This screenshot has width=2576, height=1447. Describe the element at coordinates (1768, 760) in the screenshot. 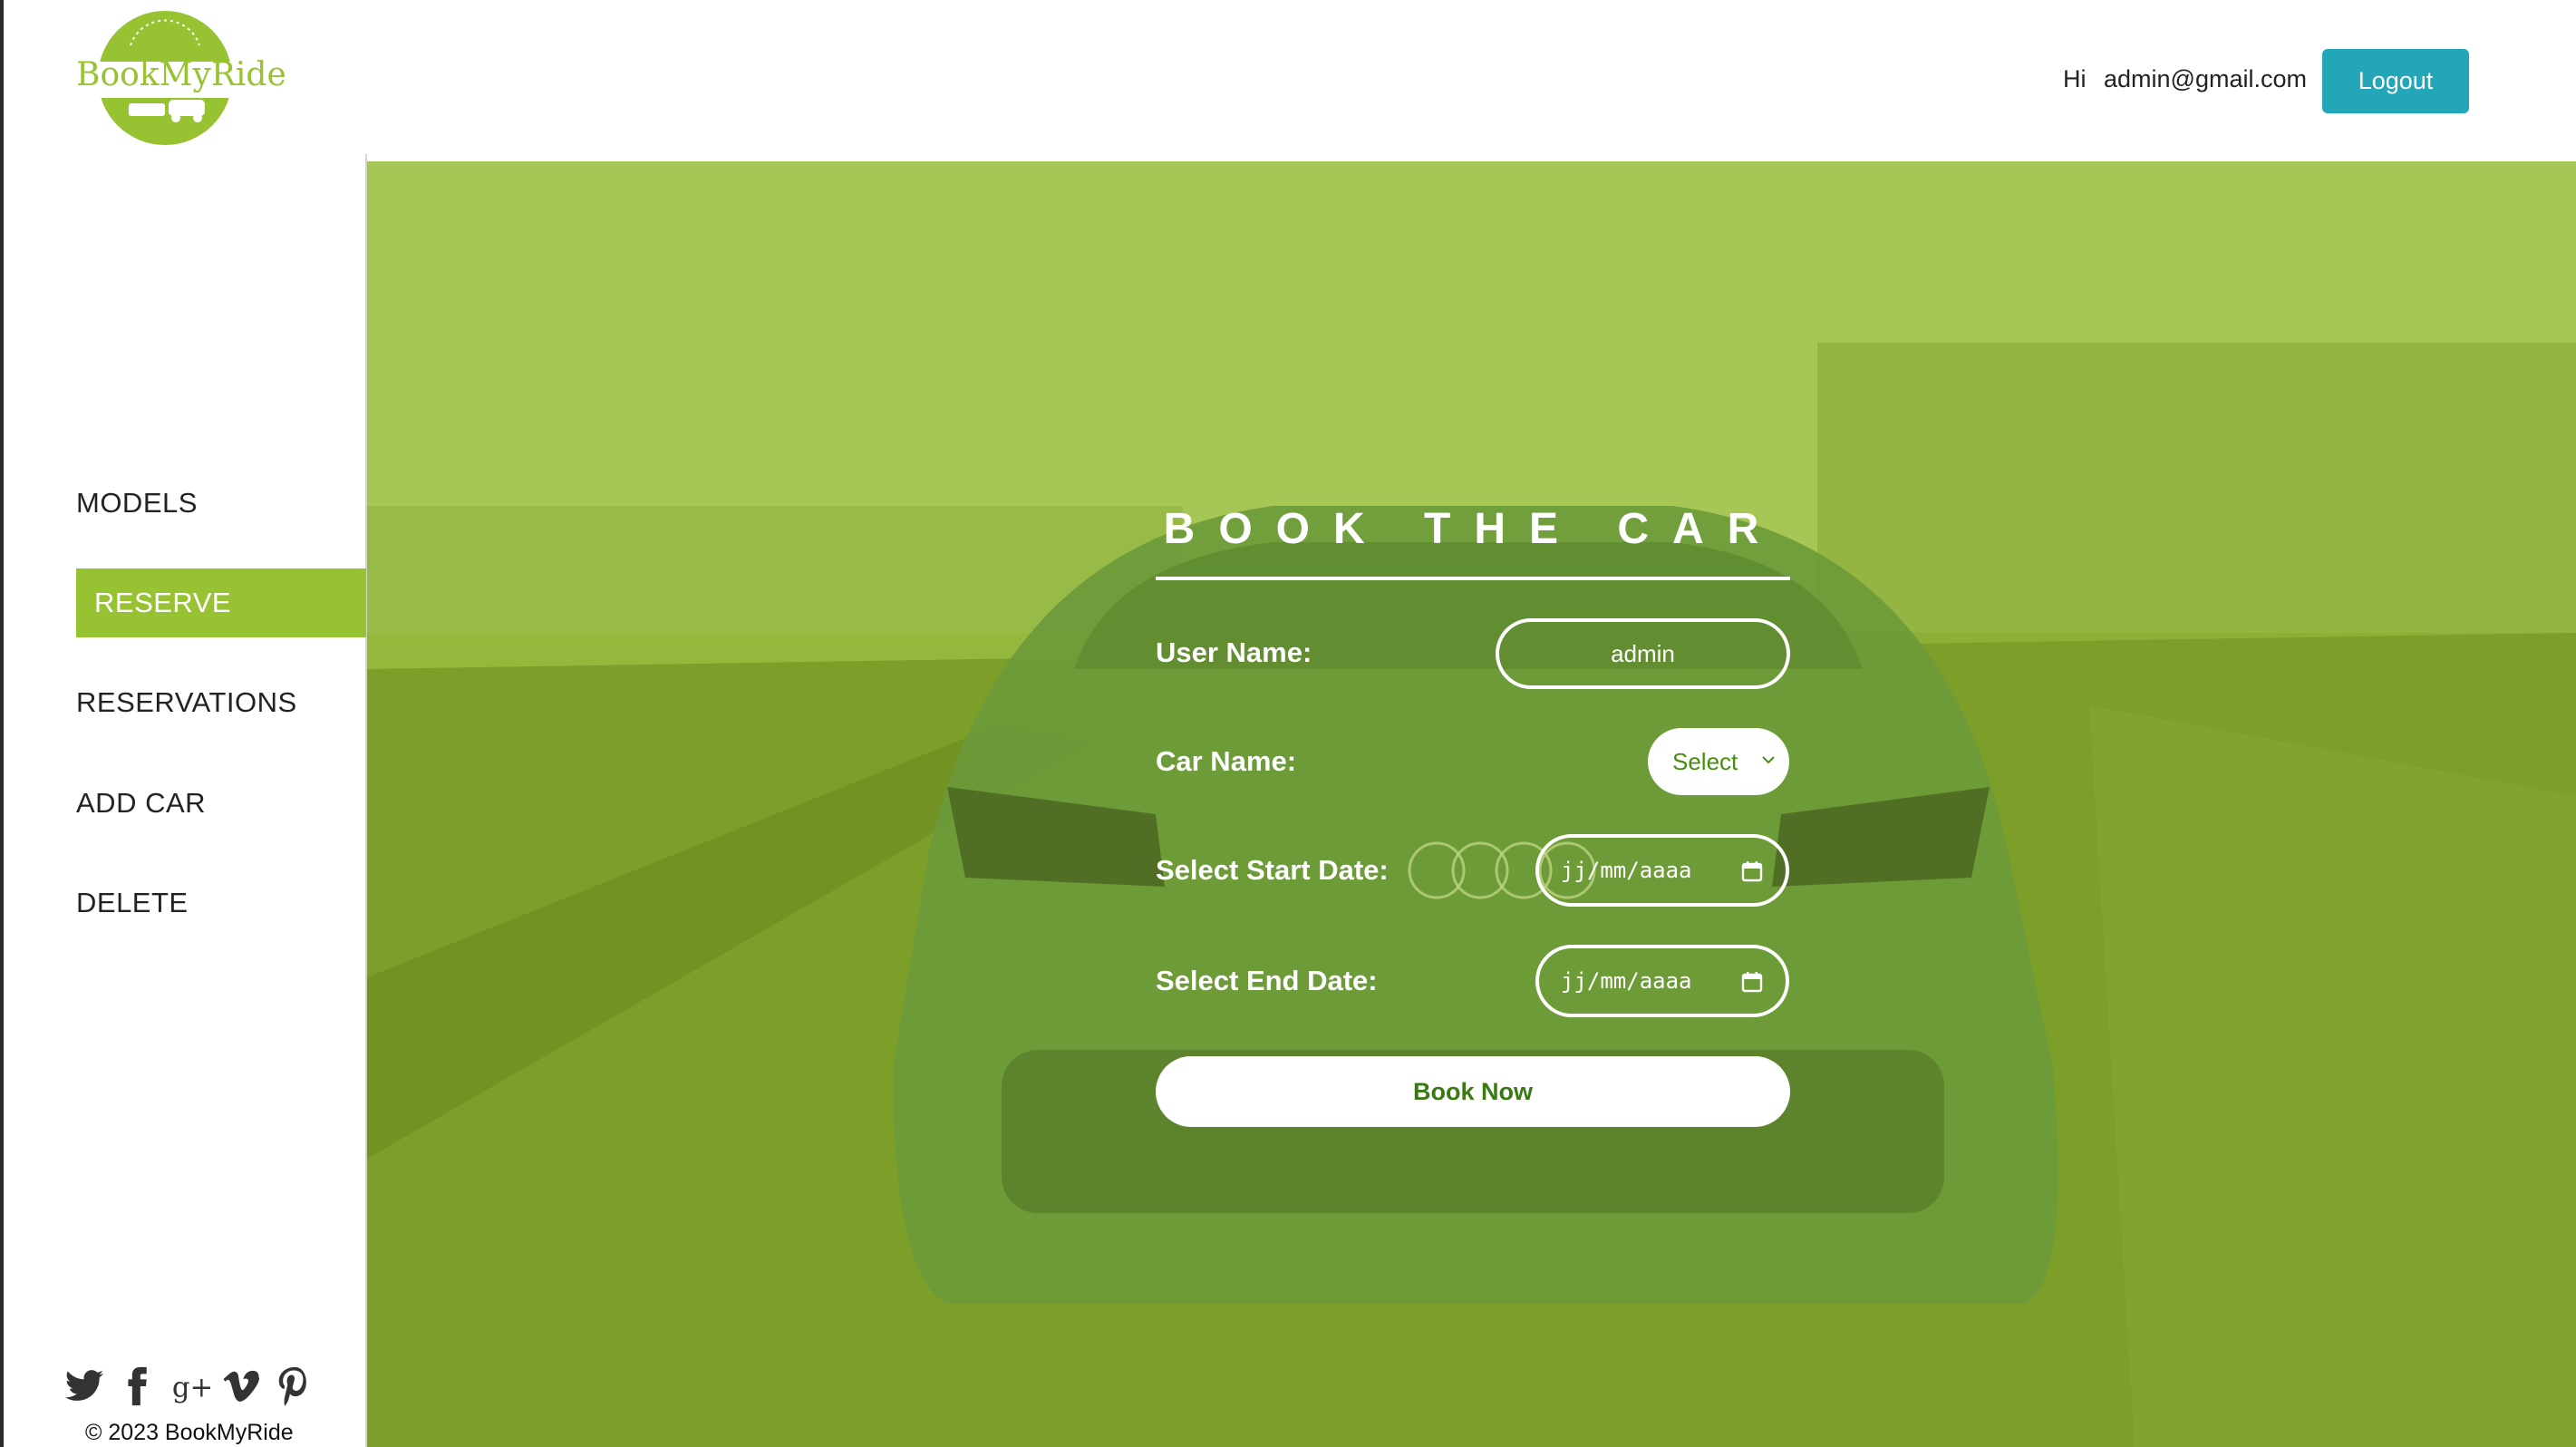

I see `chevron-down-icon` at that location.